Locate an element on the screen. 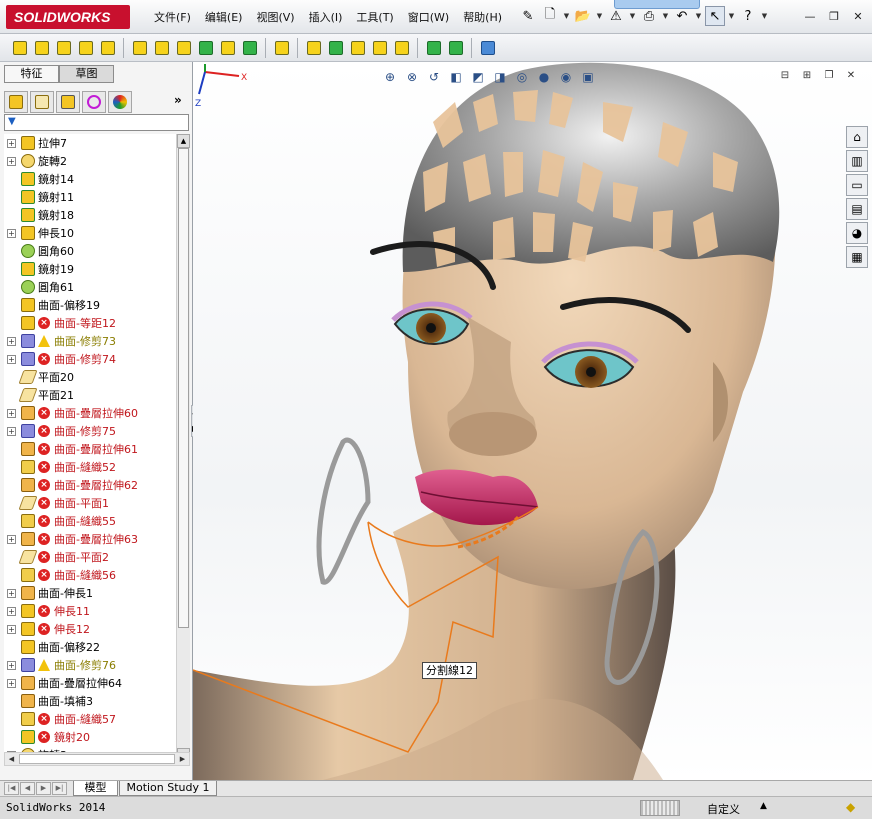  surface-extend-icon is located at coordinates (205, 47).